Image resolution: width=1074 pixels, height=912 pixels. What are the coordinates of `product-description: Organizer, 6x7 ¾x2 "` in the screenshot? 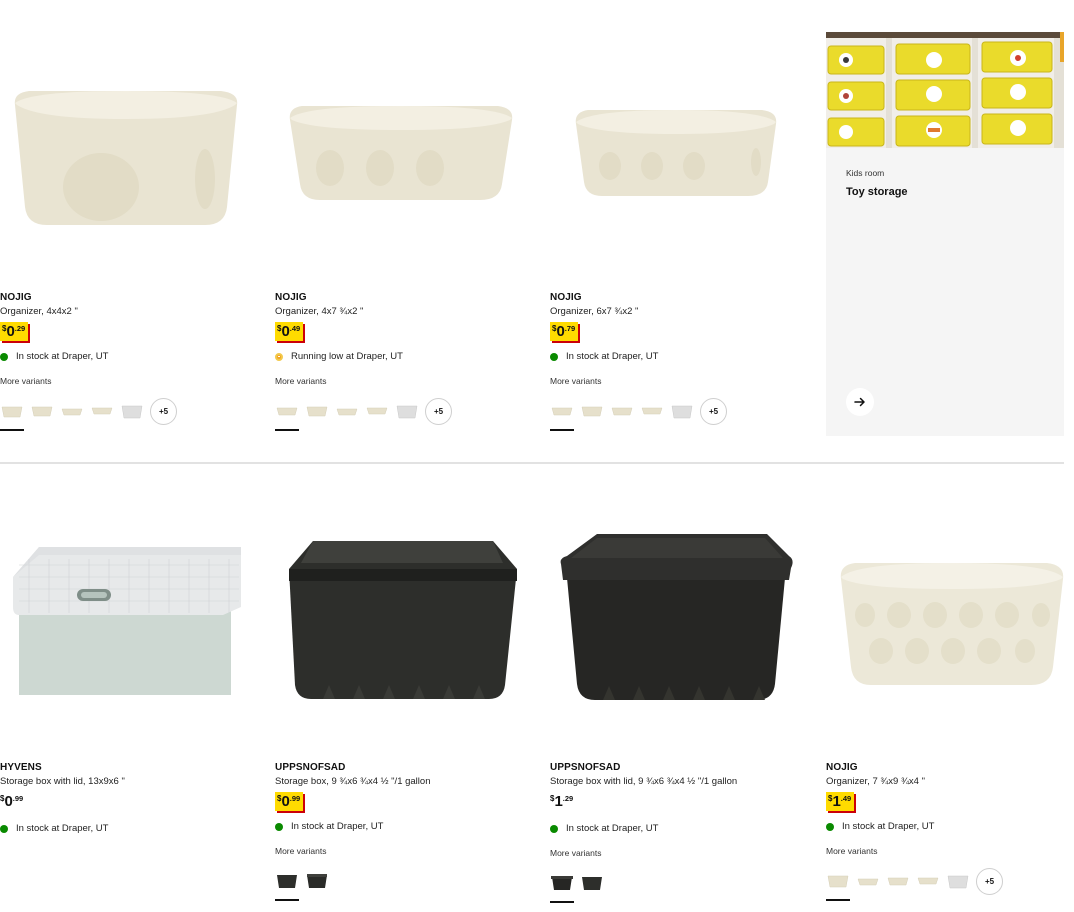 It's located at (594, 311).